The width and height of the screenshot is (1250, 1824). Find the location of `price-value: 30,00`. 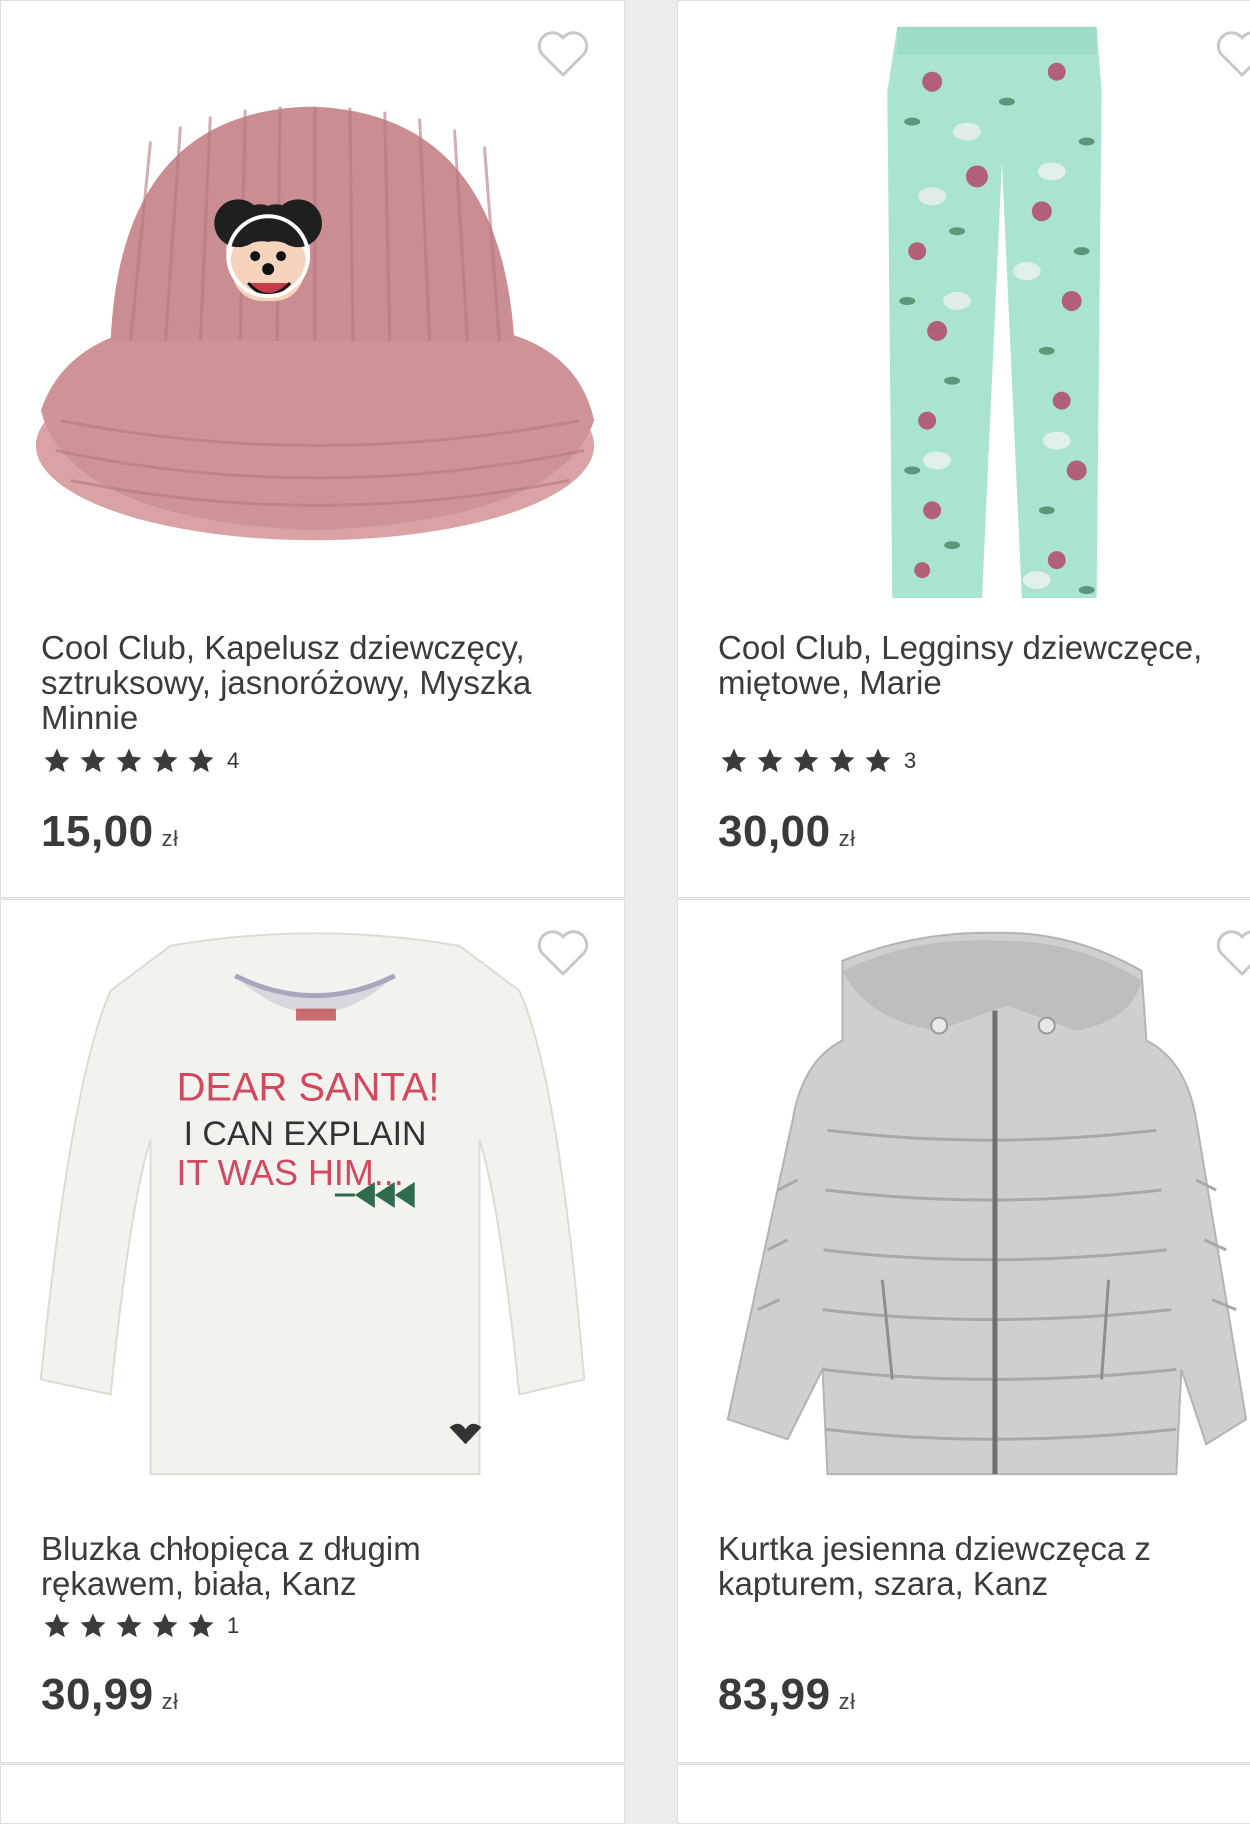

price-value: 30,00 is located at coordinates (774, 831).